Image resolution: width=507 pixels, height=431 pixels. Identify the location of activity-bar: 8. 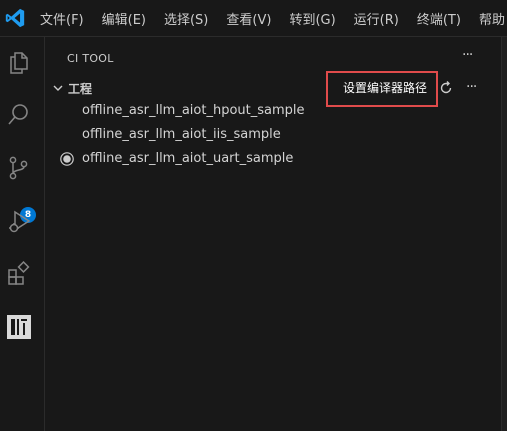
(22, 234).